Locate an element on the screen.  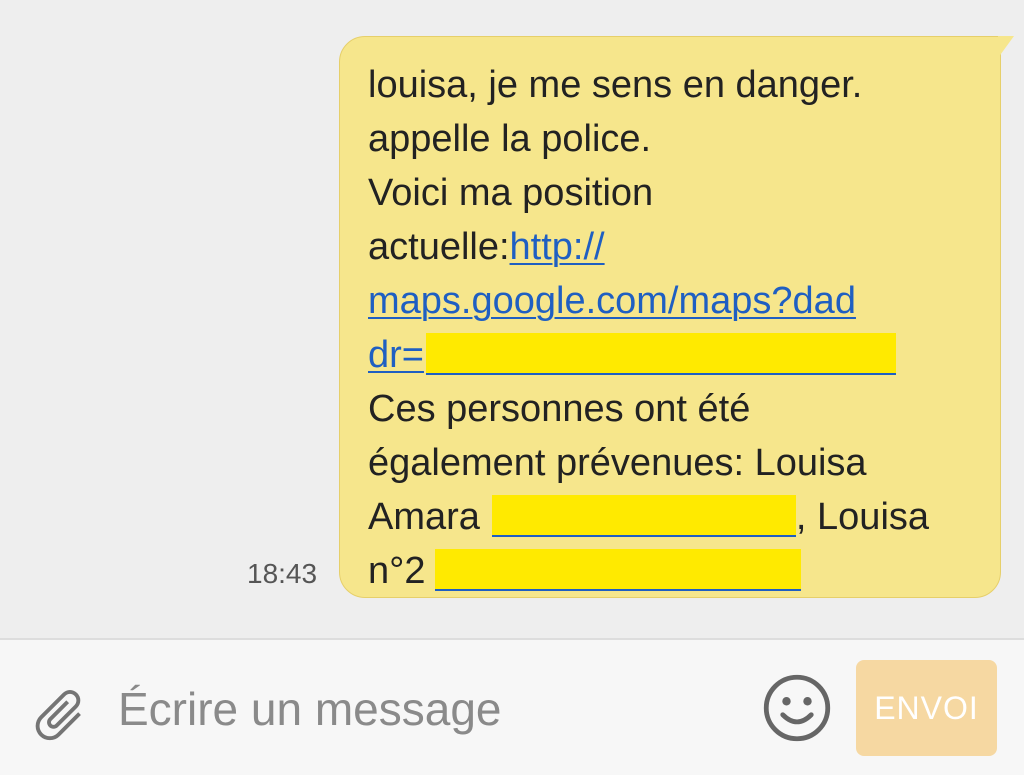
send-button: ENVOI is located at coordinates (926, 708).